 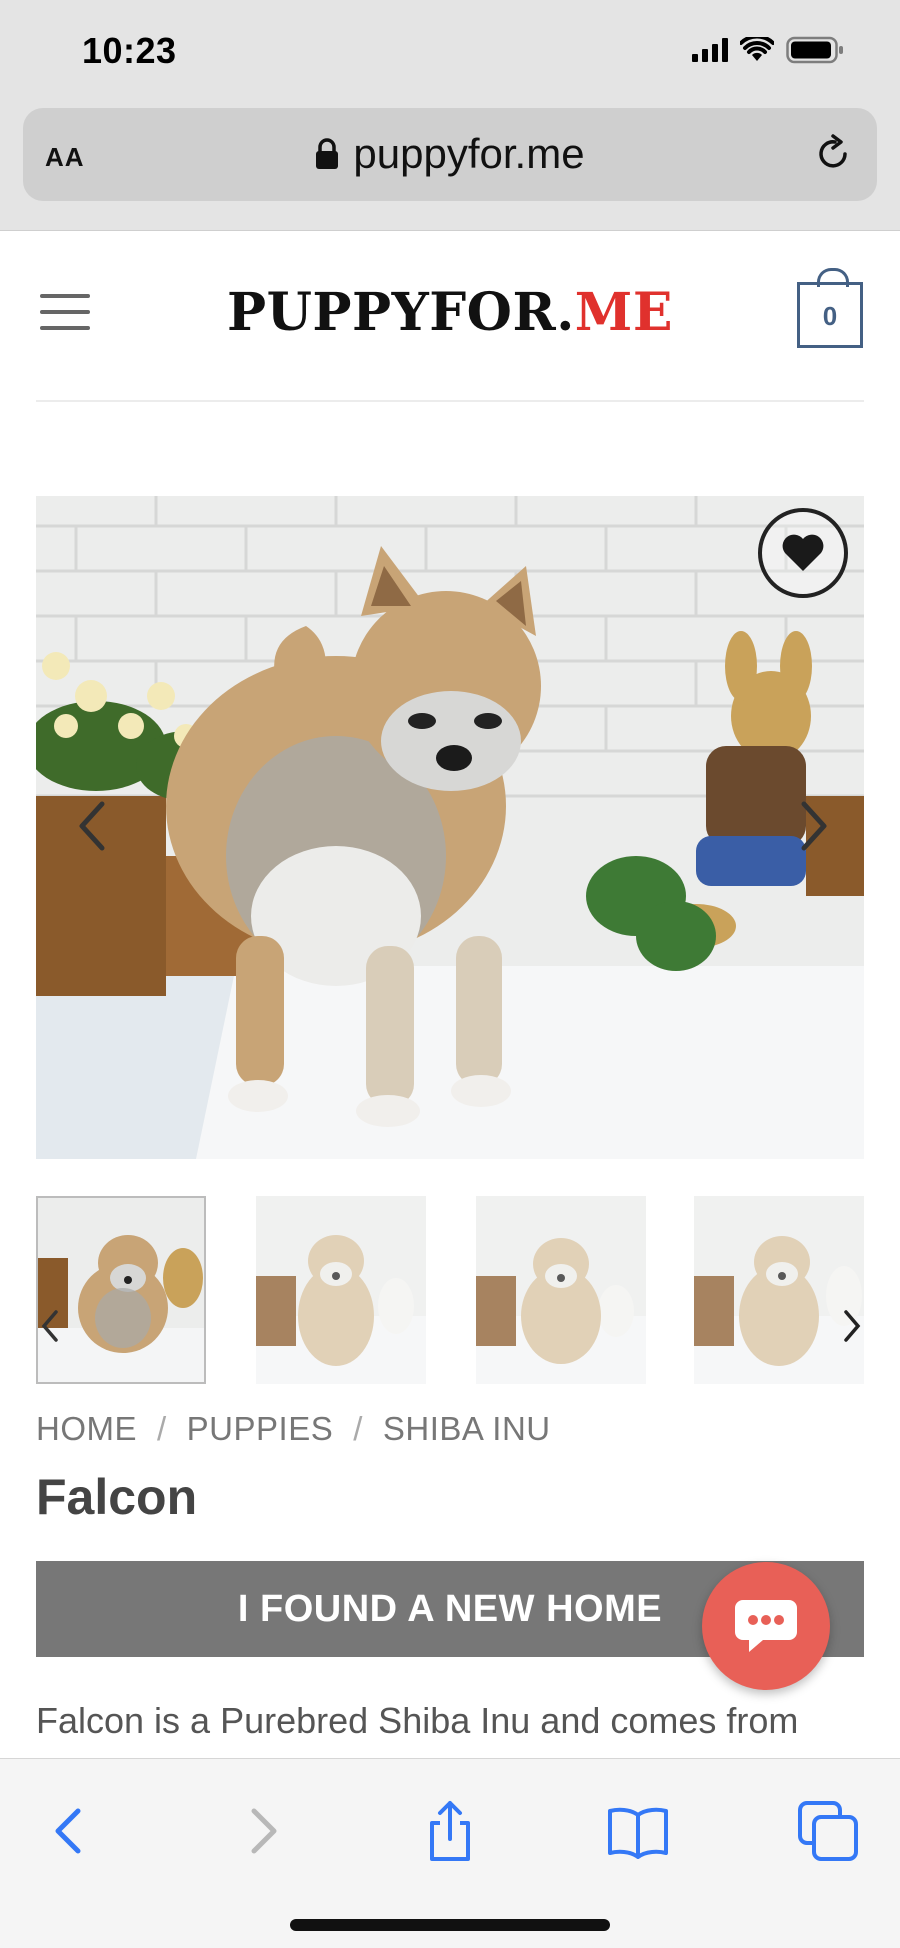 What do you see at coordinates (852, 1326) in the screenshot?
I see `thumbnail-next-icon` at bounding box center [852, 1326].